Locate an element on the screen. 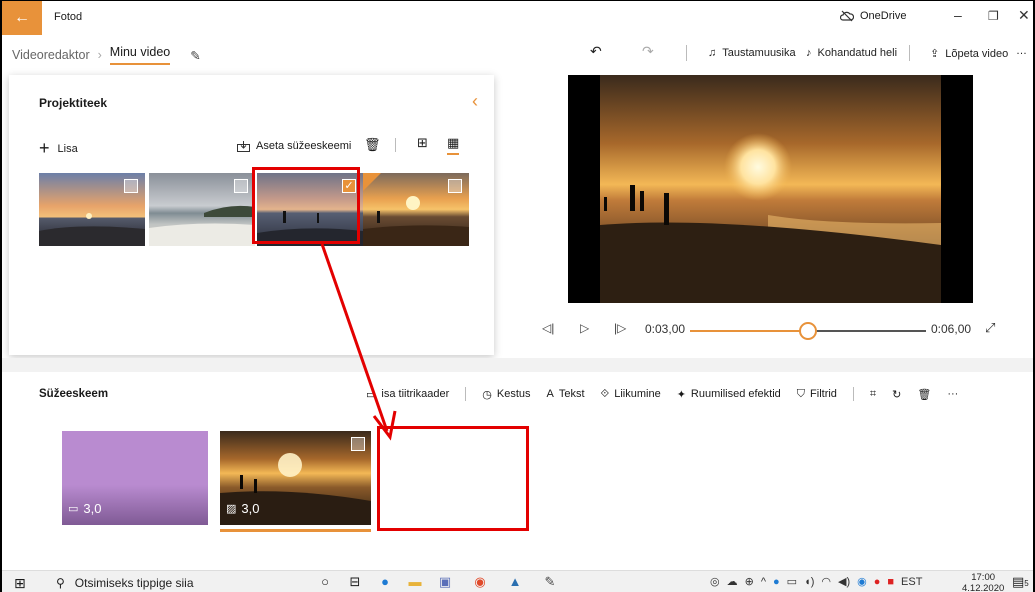 The image size is (1035, 592). tray-icon: ◉ is located at coordinates (862, 581).